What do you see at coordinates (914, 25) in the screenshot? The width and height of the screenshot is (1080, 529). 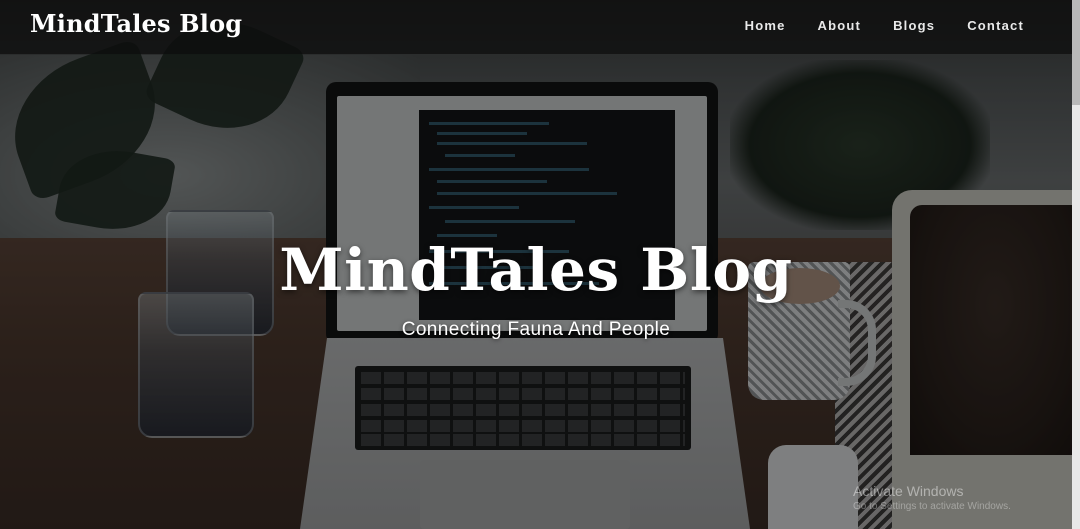 I see `nav-link-blogs: Blogs` at bounding box center [914, 25].